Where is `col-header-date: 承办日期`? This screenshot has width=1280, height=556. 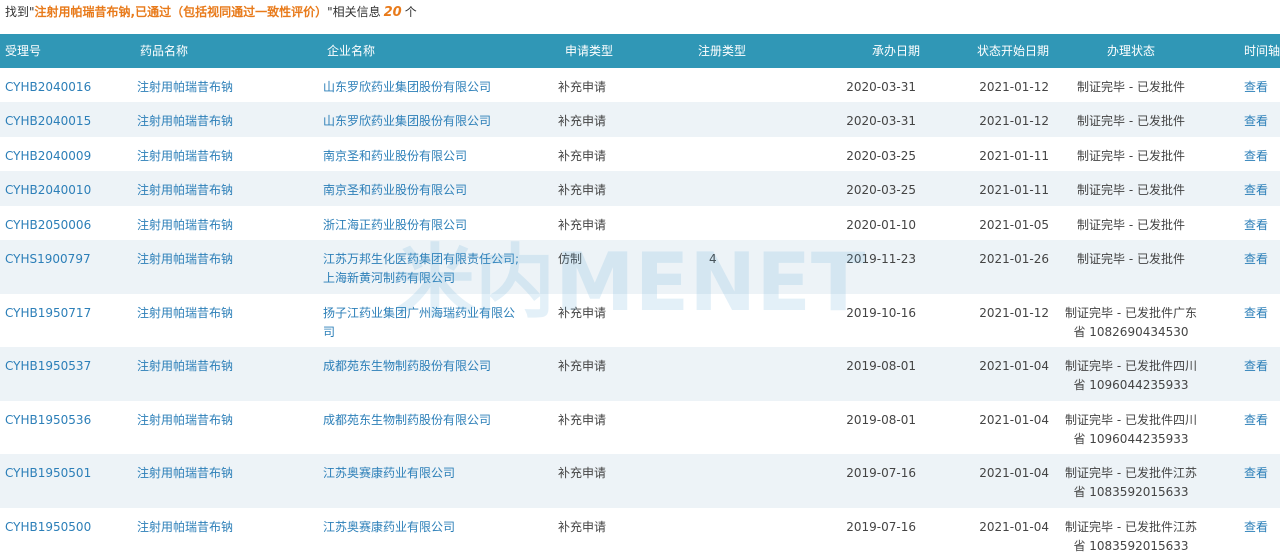
col-header-date: 承办日期 is located at coordinates (852, 51).